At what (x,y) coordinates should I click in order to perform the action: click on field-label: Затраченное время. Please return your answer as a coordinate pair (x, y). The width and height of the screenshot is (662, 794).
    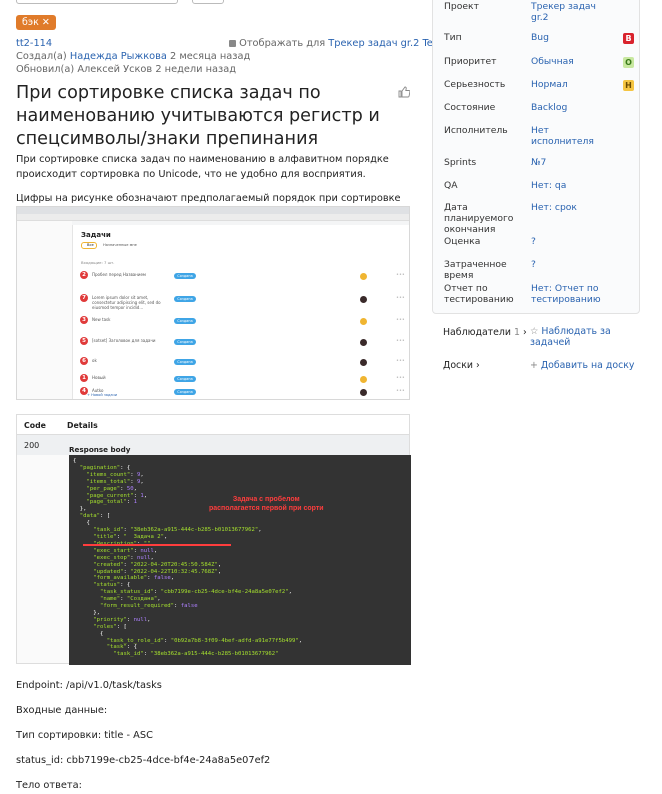
    Looking at the image, I should click on (475, 270).